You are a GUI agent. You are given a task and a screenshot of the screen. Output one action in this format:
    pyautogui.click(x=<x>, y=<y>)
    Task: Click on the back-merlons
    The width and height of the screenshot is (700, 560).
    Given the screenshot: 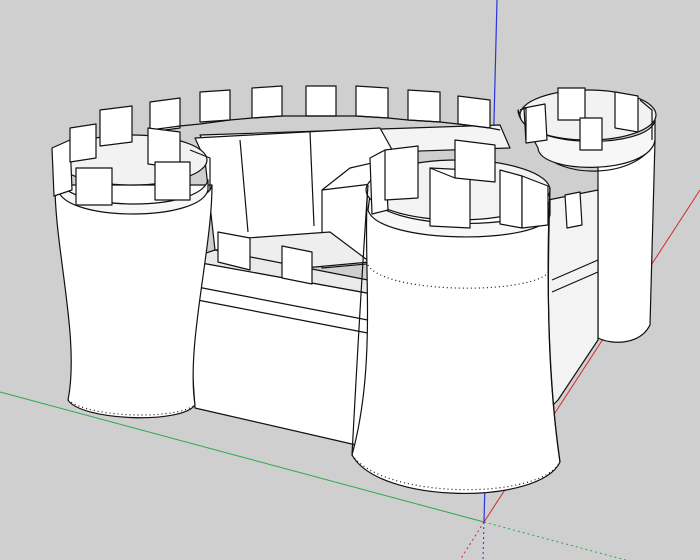 What is the action you would take?
    pyautogui.click(x=320, y=109)
    